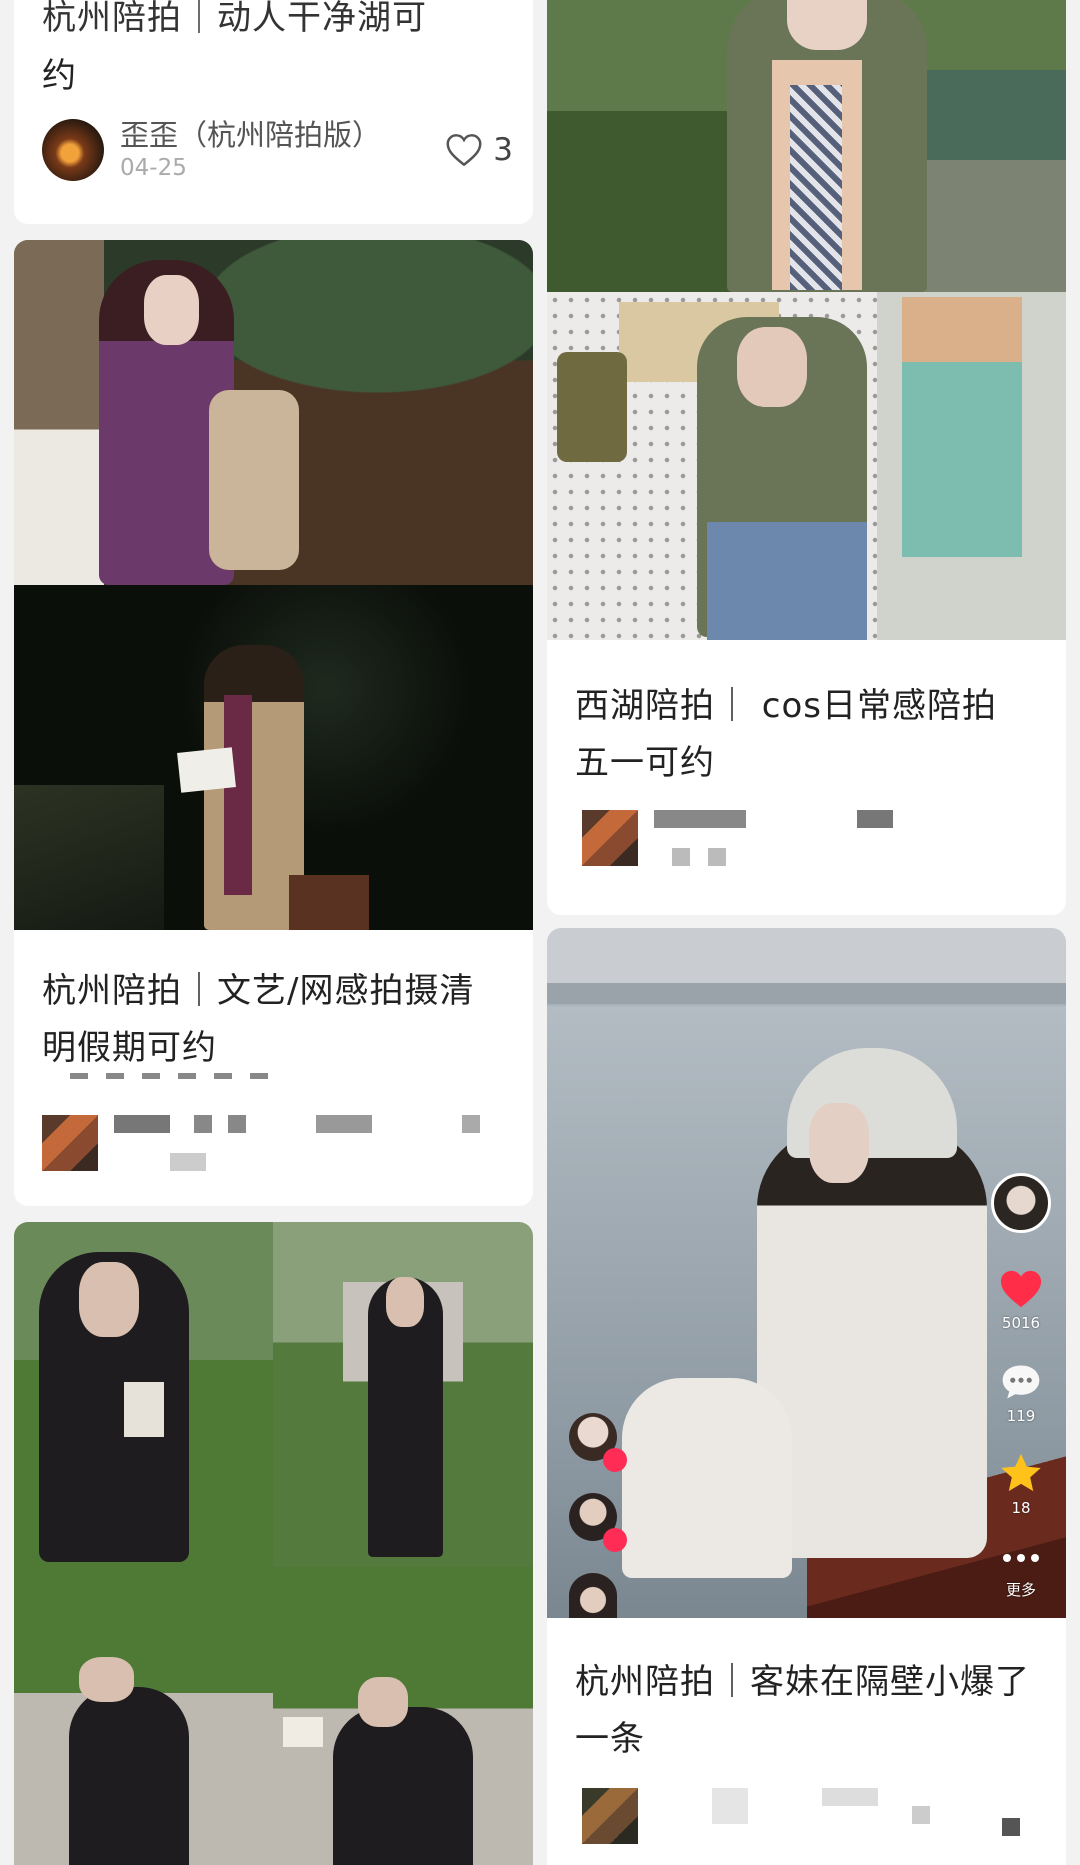  What do you see at coordinates (1021, 1382) in the screenshot?
I see `comment-bubble-icon` at bounding box center [1021, 1382].